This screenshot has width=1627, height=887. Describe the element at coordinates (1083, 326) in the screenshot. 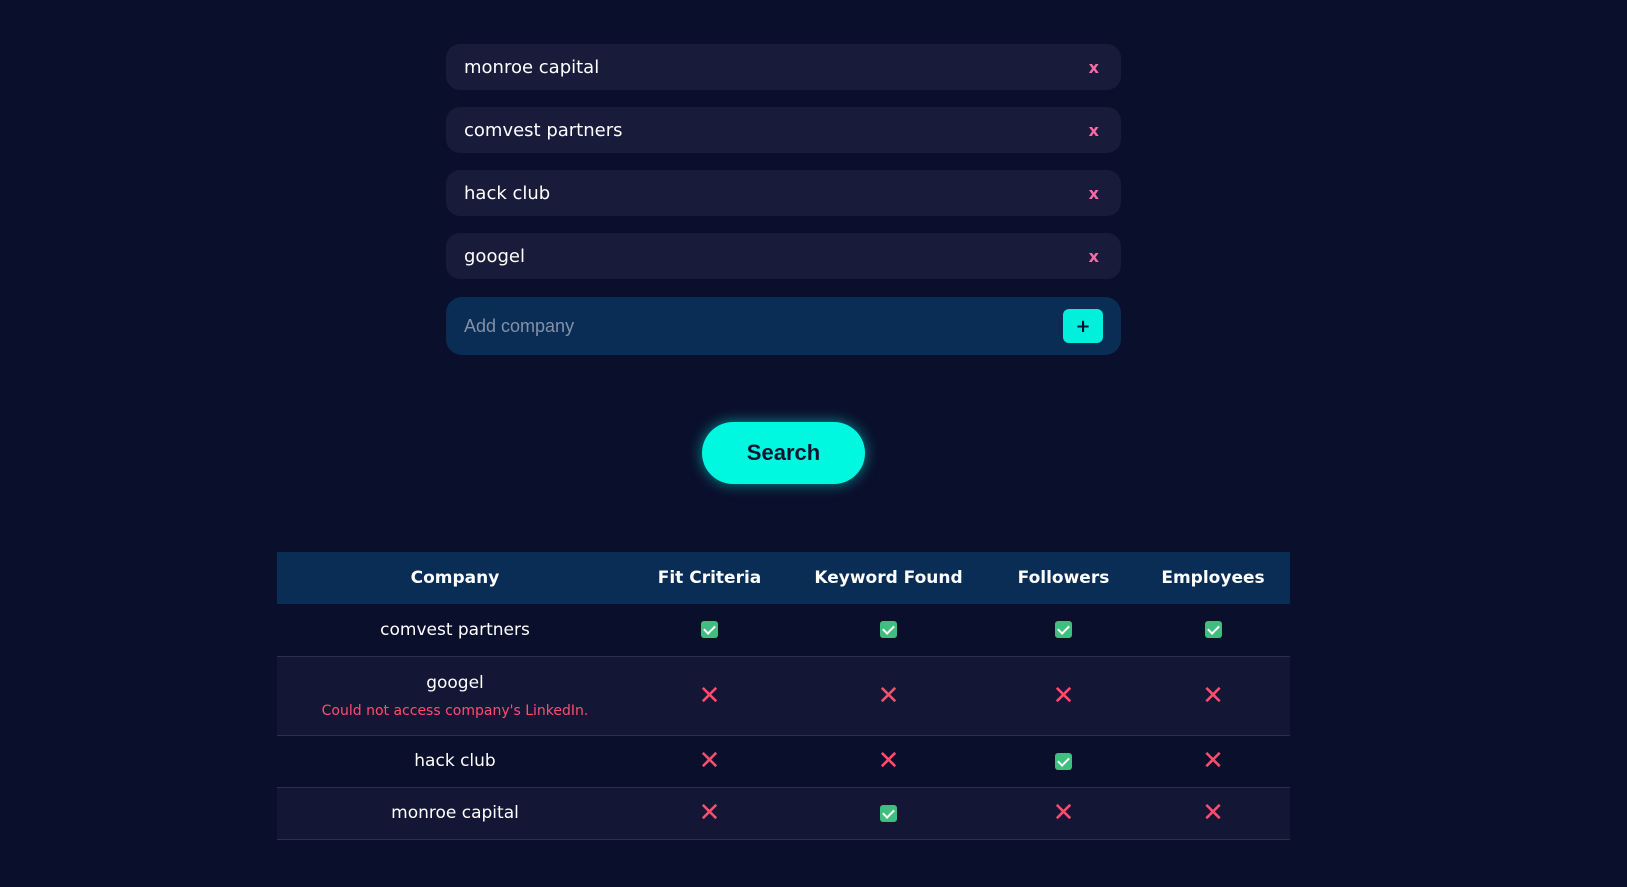

I see `add-company-button: +` at that location.